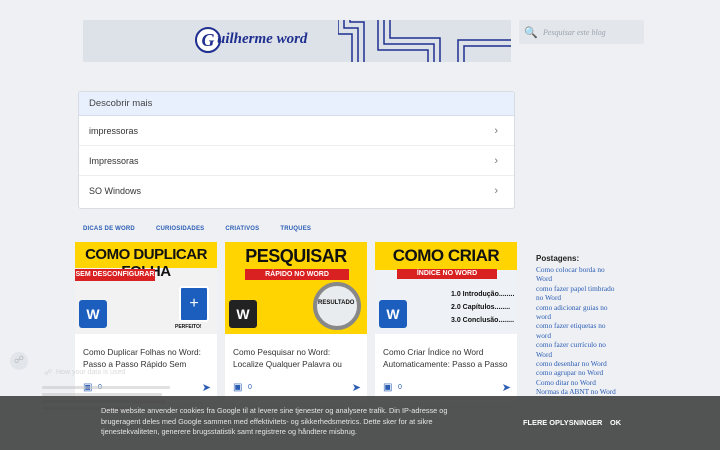 The width and height of the screenshot is (720, 450). Describe the element at coordinates (296, 288) in the screenshot. I see `post-thumbnail: PESQUISAR RÁPIDO NO WORD RESULTADO W` at that location.